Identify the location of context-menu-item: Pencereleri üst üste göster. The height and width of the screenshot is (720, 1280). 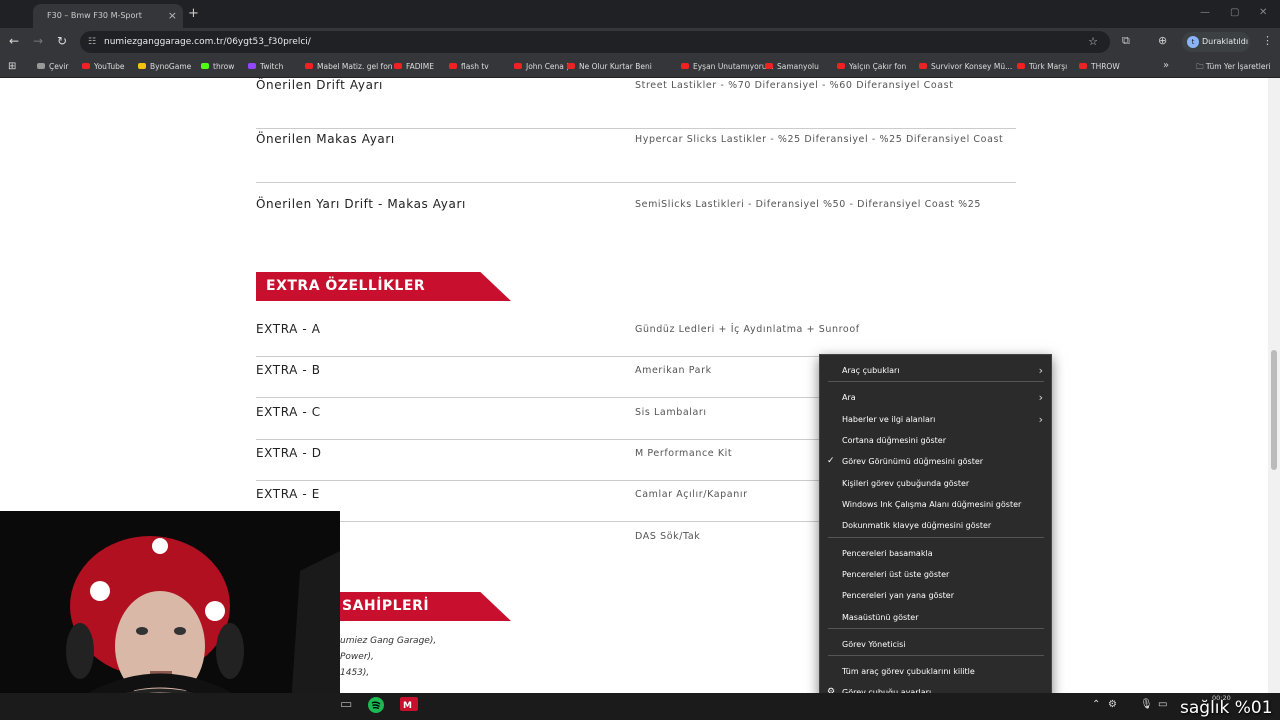
(935, 574).